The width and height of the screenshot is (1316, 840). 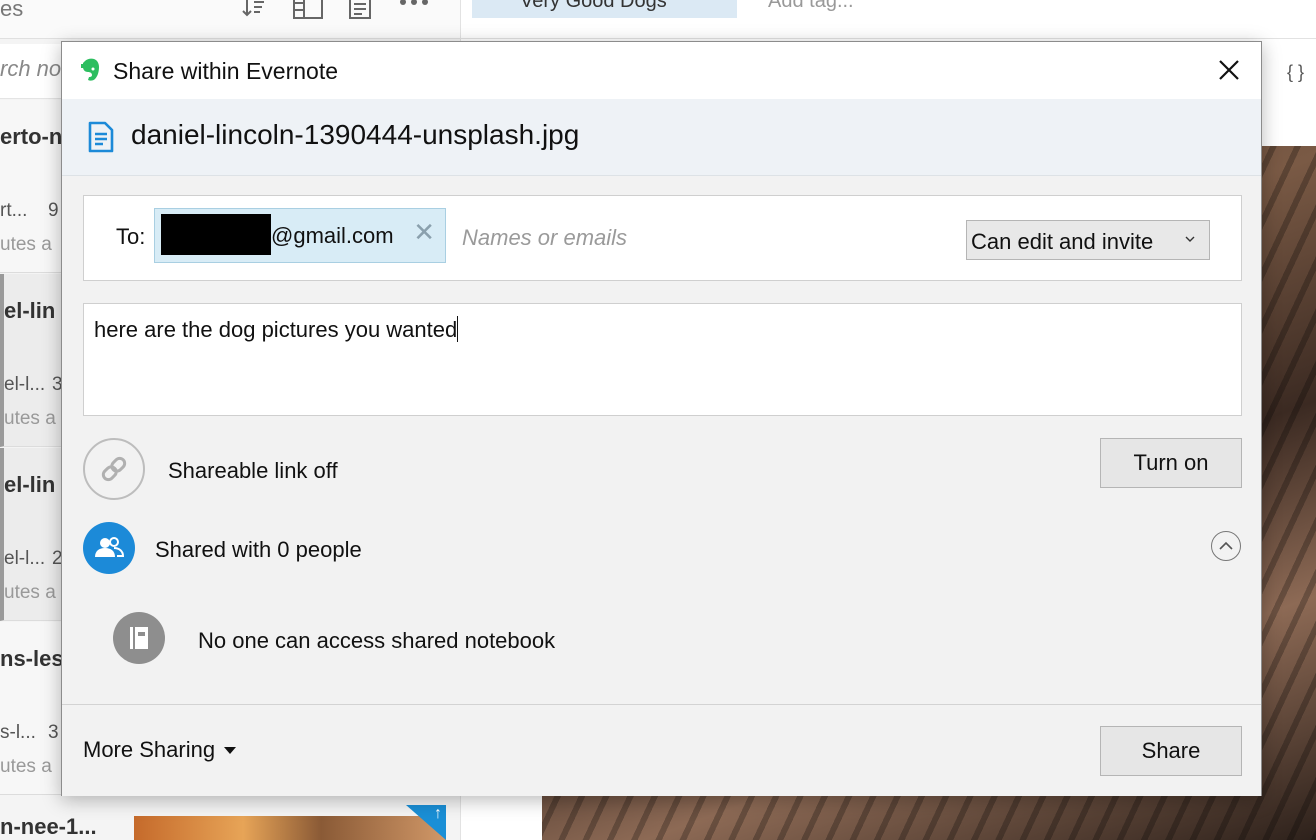 What do you see at coordinates (31, 136) in the screenshot?
I see `note-item-title: erto-n` at bounding box center [31, 136].